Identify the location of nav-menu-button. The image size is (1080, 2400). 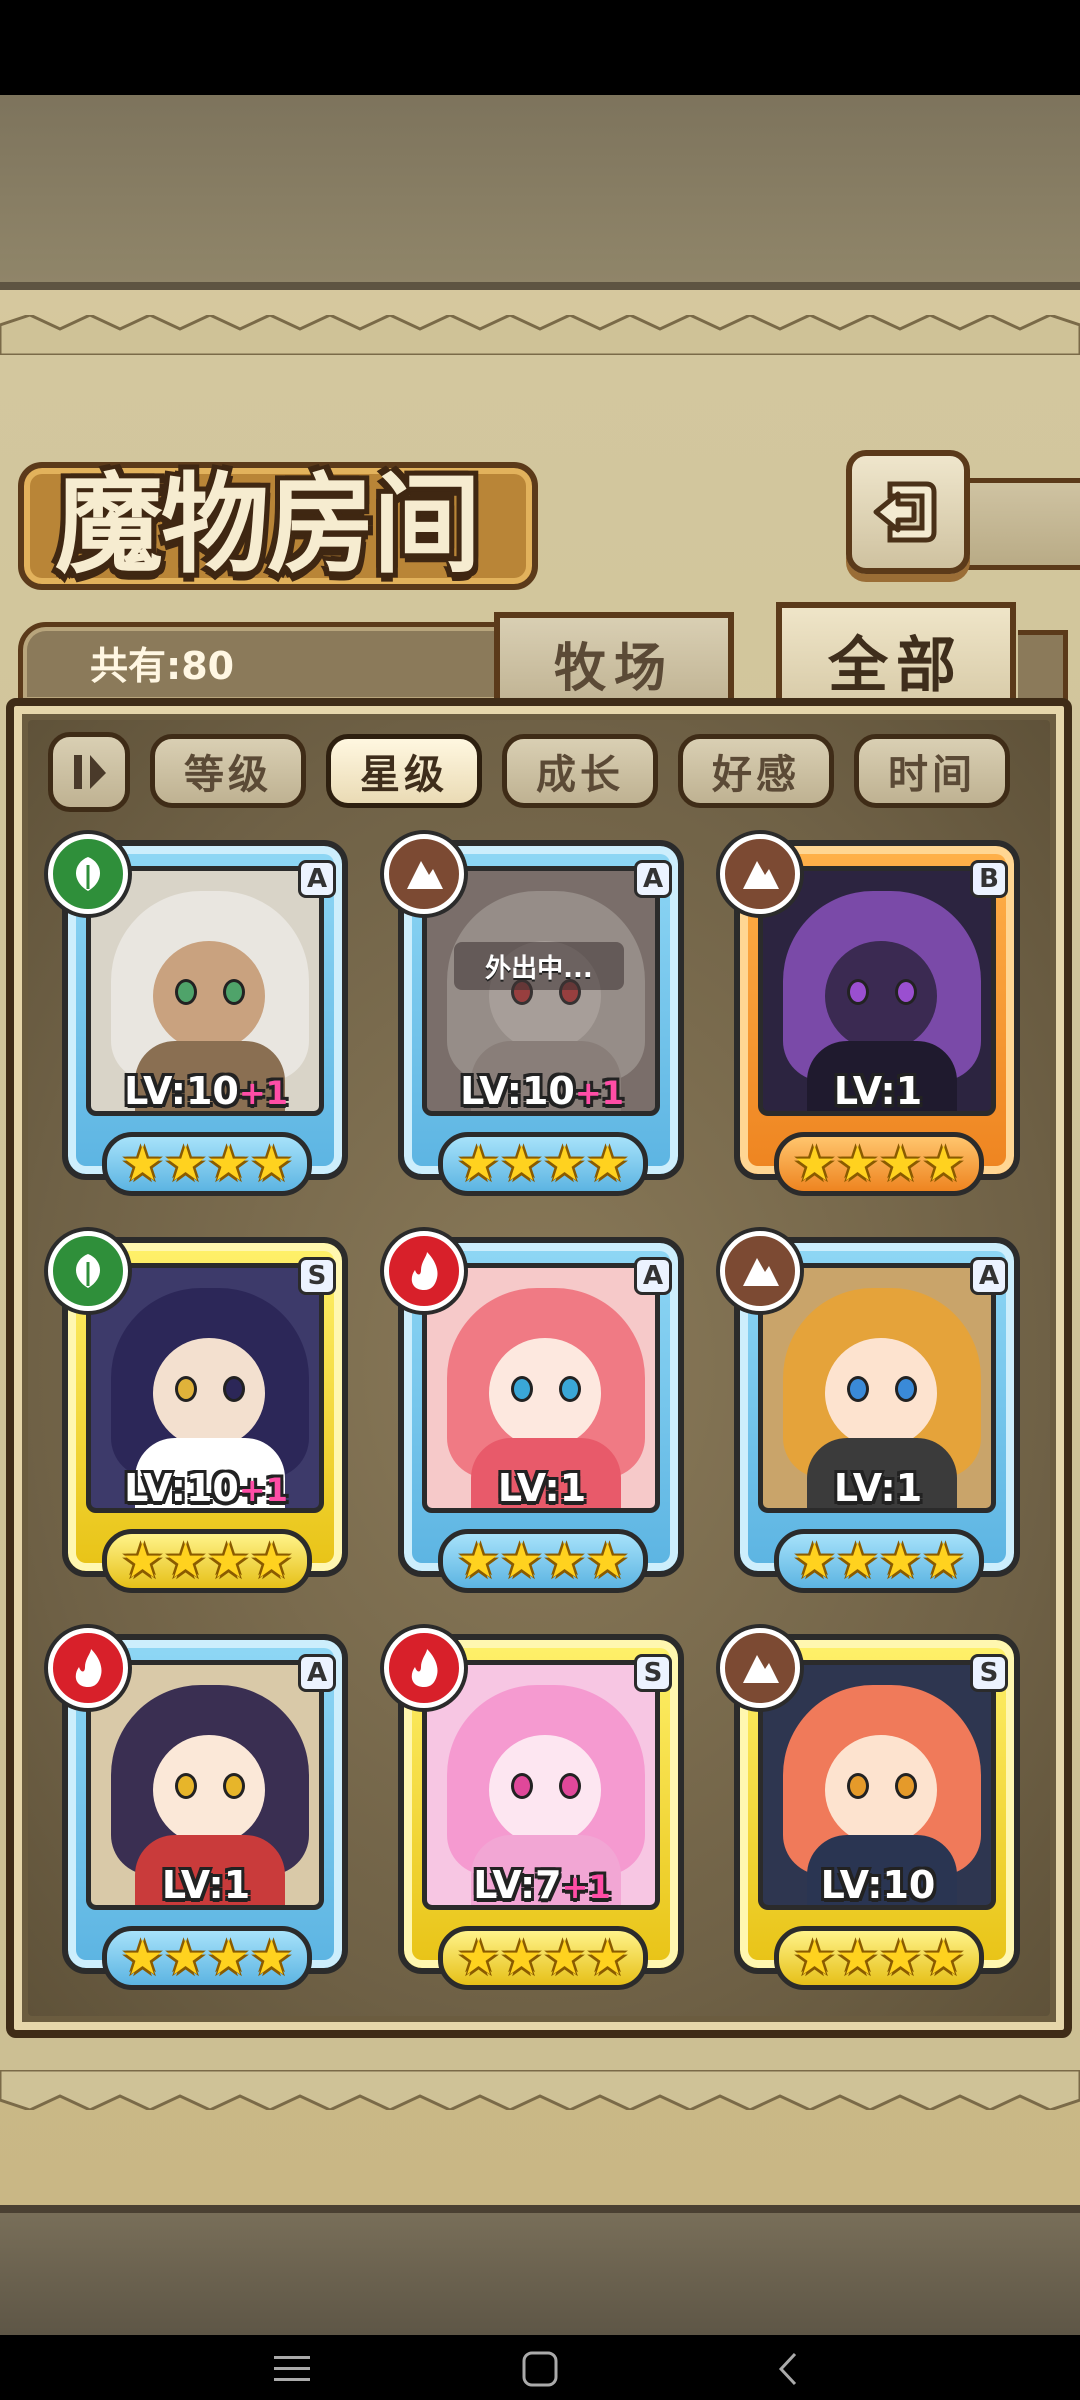
(292, 2369).